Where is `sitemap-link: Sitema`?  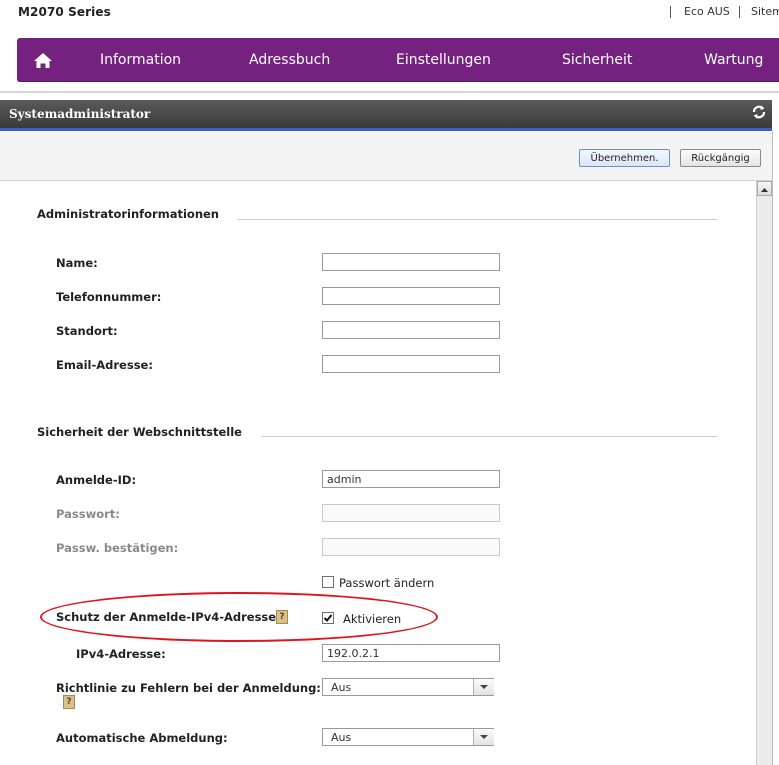
sitemap-link: Sitema is located at coordinates (765, 11).